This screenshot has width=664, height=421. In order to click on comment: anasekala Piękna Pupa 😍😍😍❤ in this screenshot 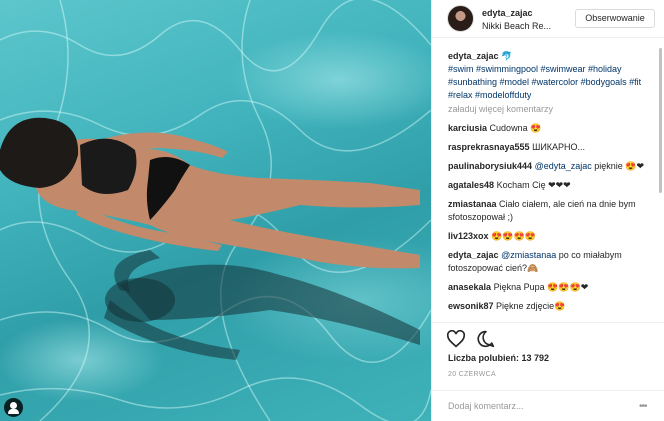, I will do `click(551, 287)`.